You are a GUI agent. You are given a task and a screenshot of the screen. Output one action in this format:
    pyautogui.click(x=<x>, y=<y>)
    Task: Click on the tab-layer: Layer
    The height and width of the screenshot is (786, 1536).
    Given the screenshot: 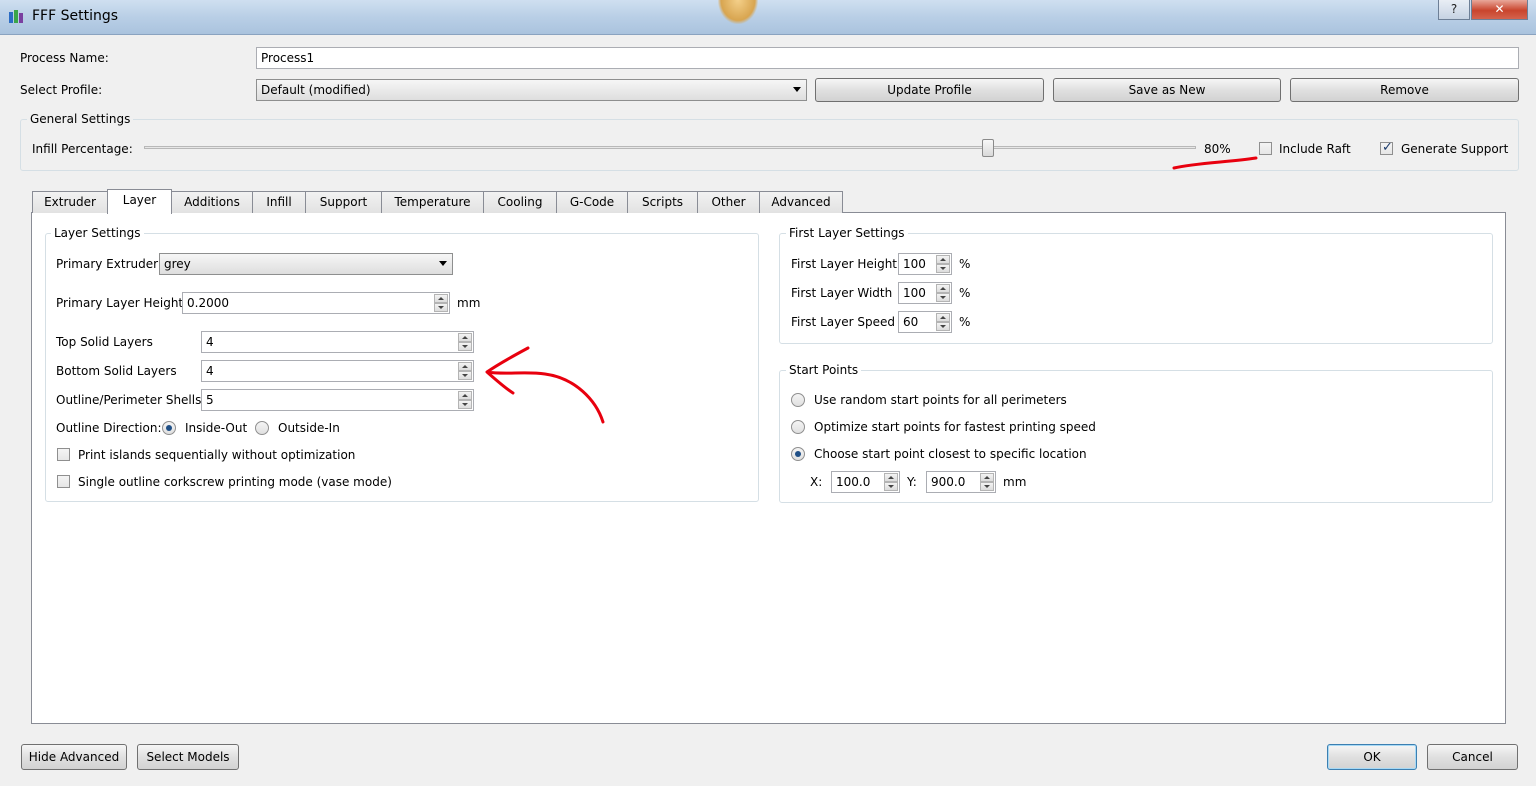 What is the action you would take?
    pyautogui.click(x=139, y=201)
    